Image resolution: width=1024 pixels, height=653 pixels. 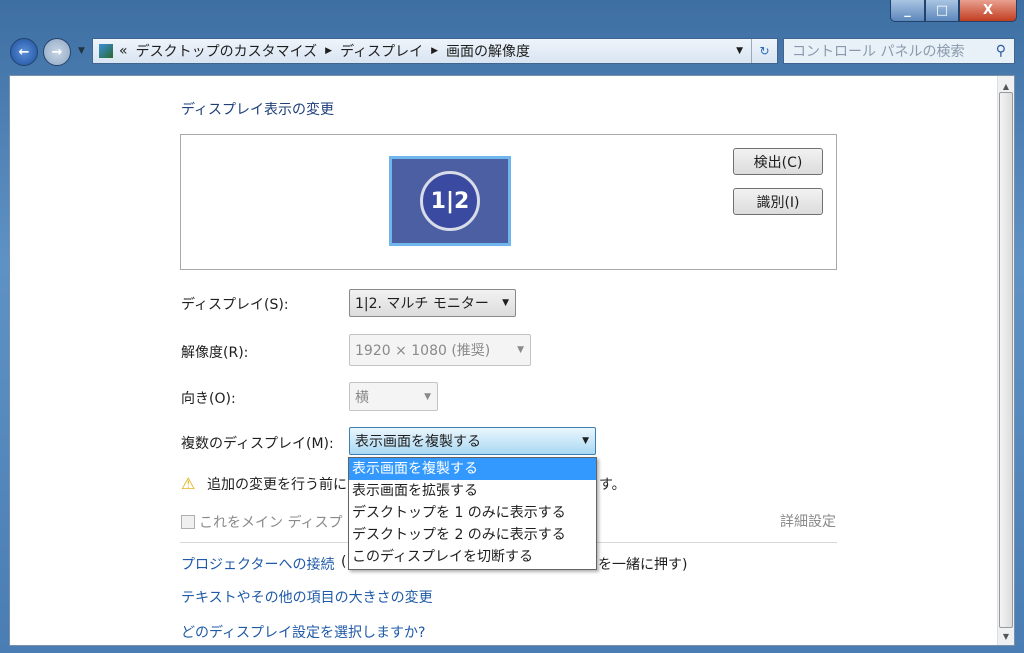 I want to click on which-settings-link: どのディスプレイ設定を選択しますか?, so click(x=303, y=632).